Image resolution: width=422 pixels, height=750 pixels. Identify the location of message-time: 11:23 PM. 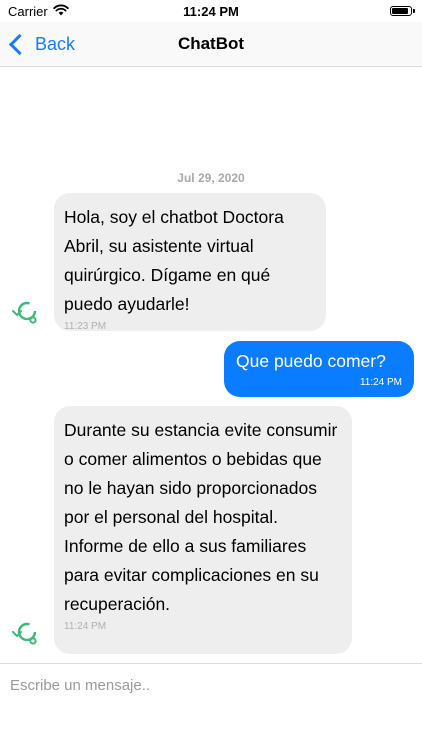
(85, 326).